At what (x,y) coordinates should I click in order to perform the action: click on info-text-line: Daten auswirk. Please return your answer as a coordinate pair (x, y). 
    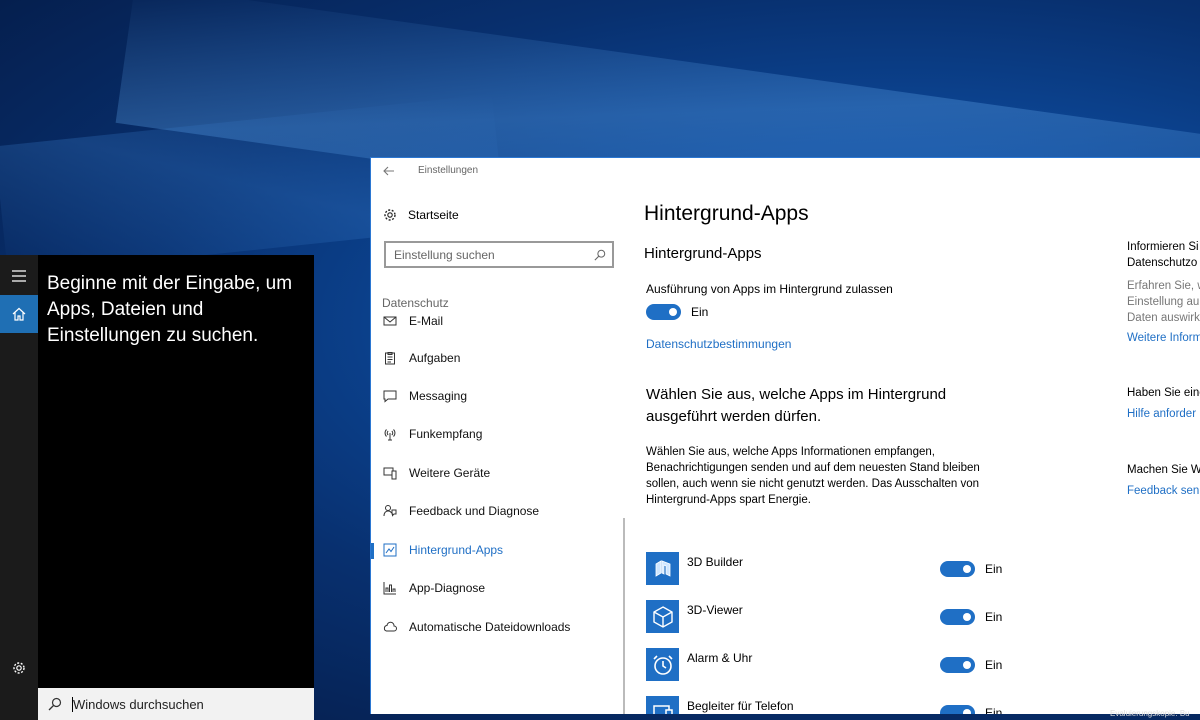
    Looking at the image, I should click on (1163, 318).